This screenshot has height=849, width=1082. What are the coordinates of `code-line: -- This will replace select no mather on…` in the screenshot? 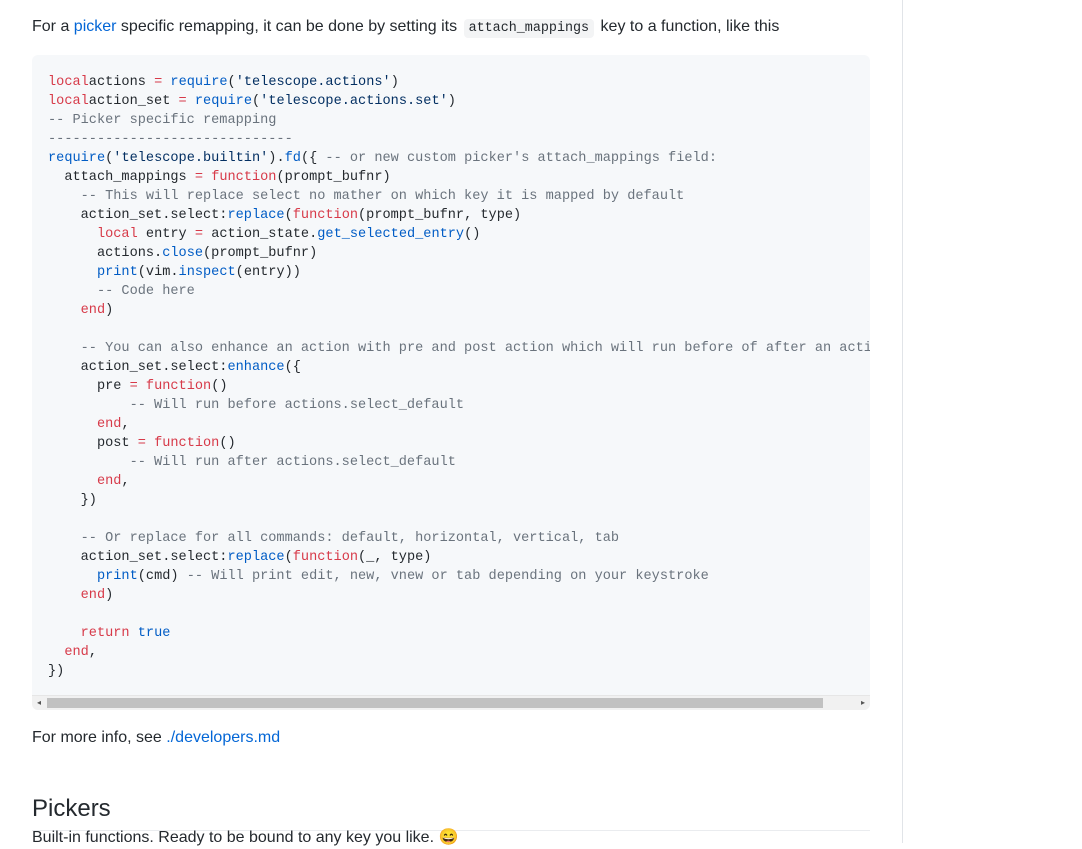 It's located at (459, 196).